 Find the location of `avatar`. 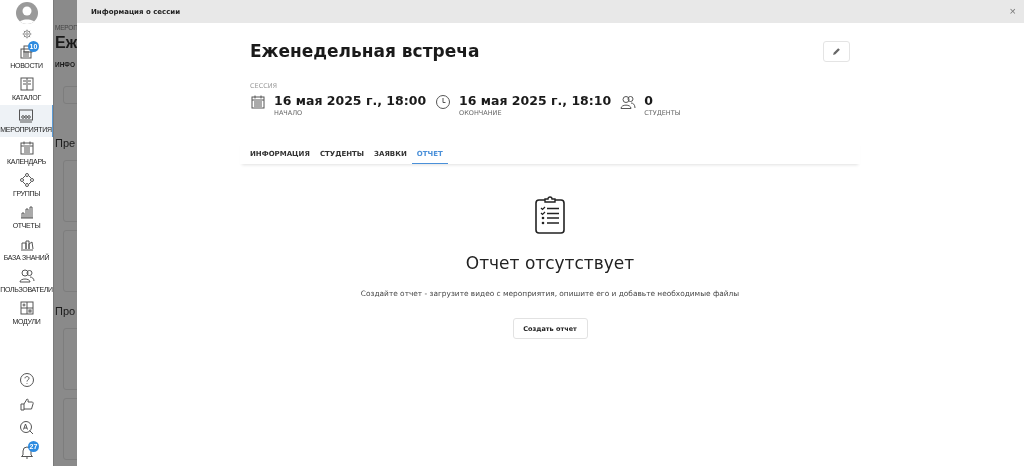

avatar is located at coordinates (26, 13).